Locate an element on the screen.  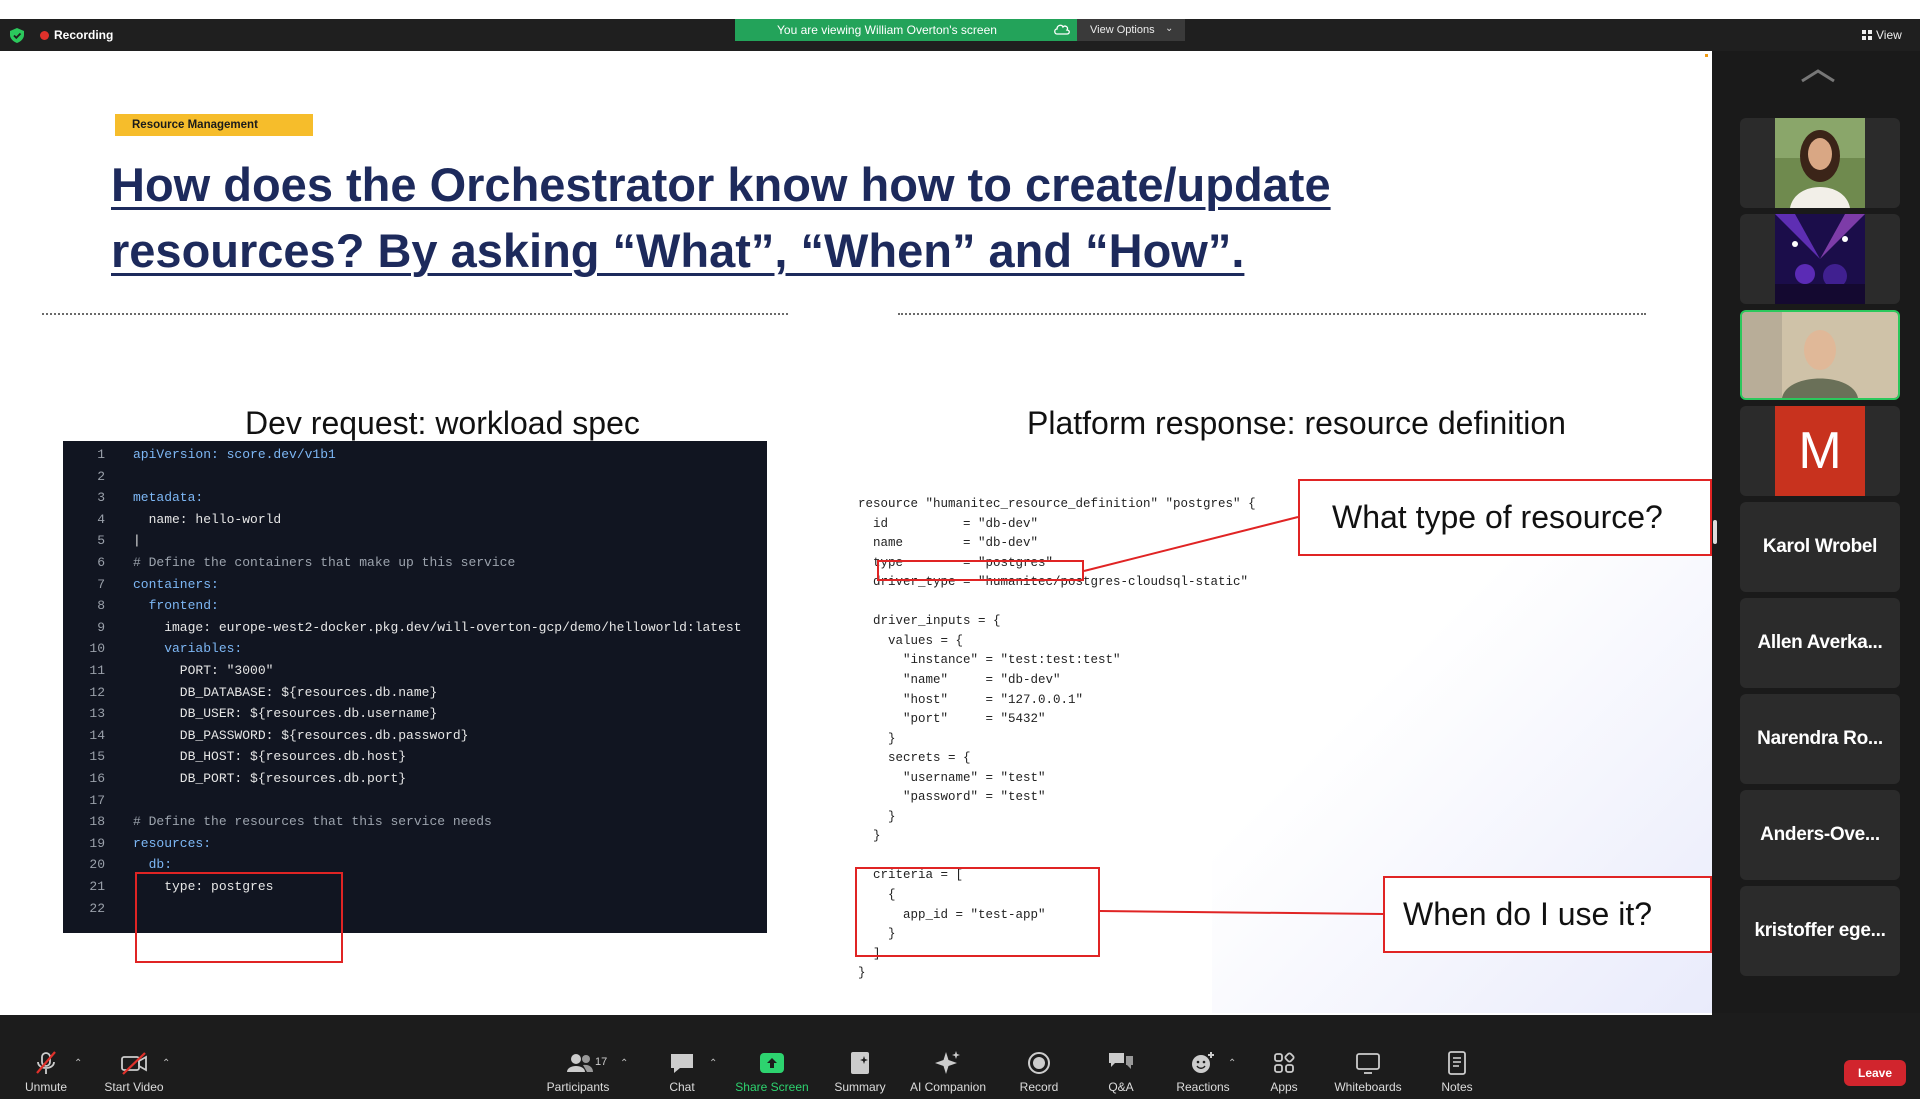
resource-code-line: "password" = "test" is located at coordinates (952, 797).